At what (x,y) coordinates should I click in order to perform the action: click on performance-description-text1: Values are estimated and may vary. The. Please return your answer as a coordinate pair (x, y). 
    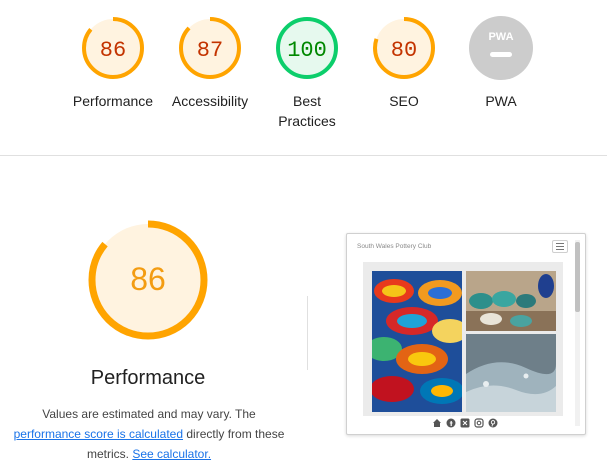
    Looking at the image, I should click on (149, 414).